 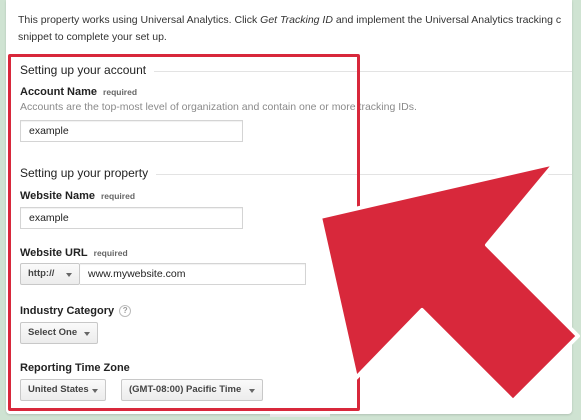 What do you see at coordinates (92, 37) in the screenshot?
I see `intro-line2: snippet to complete your set up.` at bounding box center [92, 37].